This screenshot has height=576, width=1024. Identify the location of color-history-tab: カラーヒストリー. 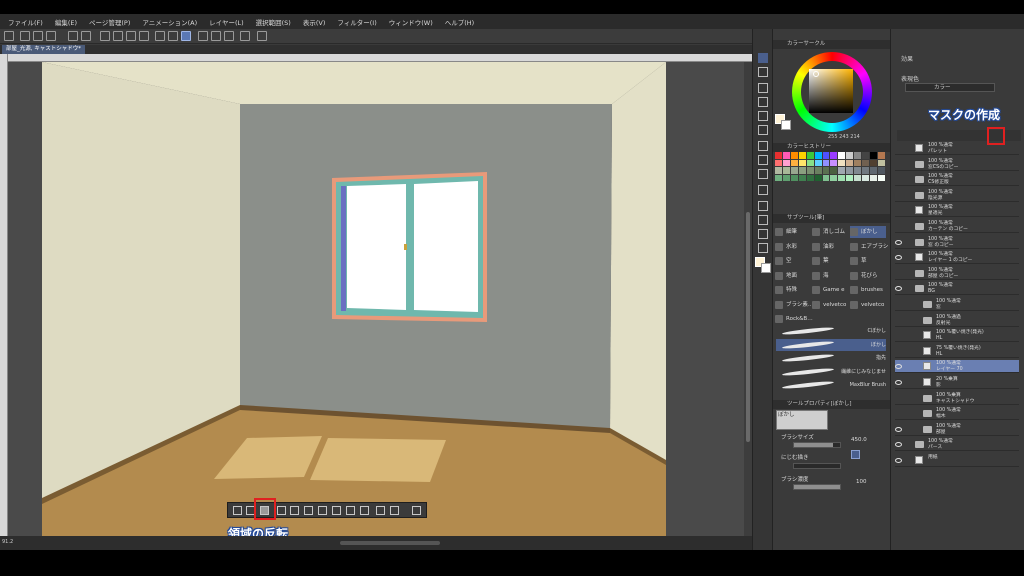
(832, 147).